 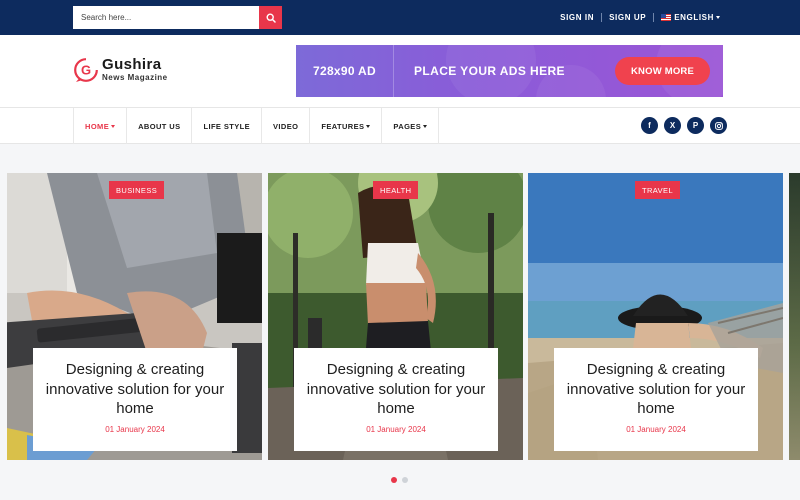 I want to click on slider-pagination, so click(x=399, y=480).